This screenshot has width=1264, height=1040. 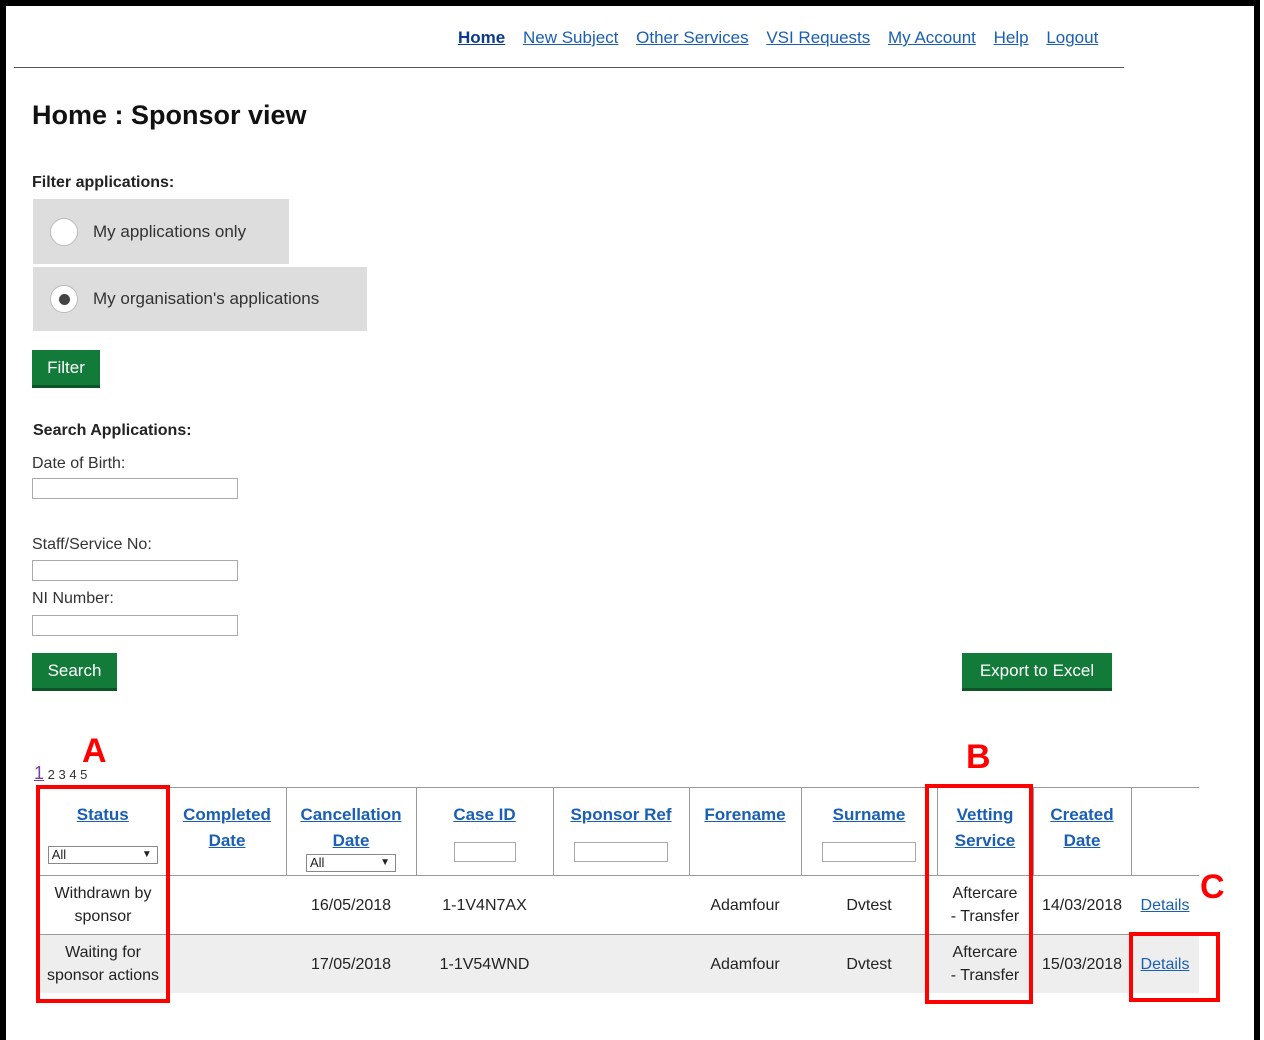 What do you see at coordinates (94, 751) in the screenshot?
I see `annotation-letter-a: A` at bounding box center [94, 751].